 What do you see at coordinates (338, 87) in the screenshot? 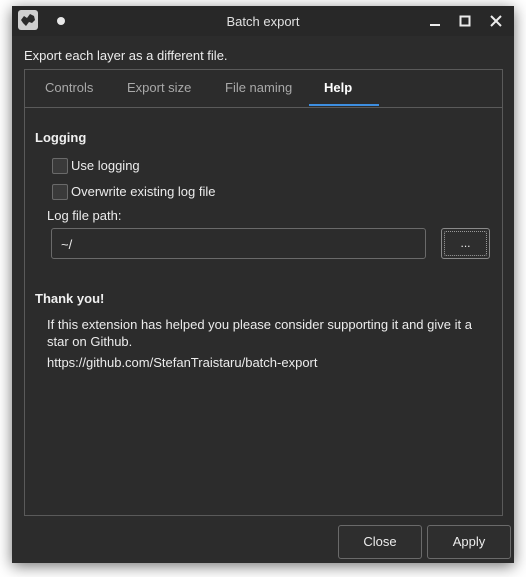
I see `tab-help: Help` at bounding box center [338, 87].